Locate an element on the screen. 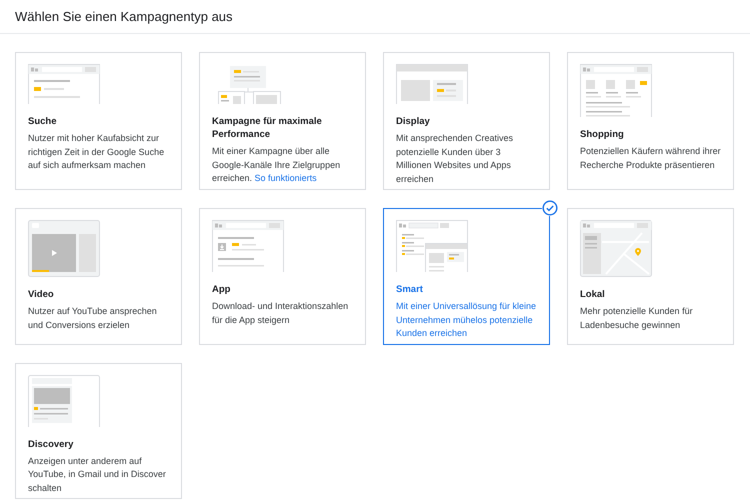 The height and width of the screenshot is (500, 750). campaign-type-card: Display Mit ansprechenden Creatives potenzielle Kunden über 3 Millionen Websites und Apps erreichen is located at coordinates (466, 121).